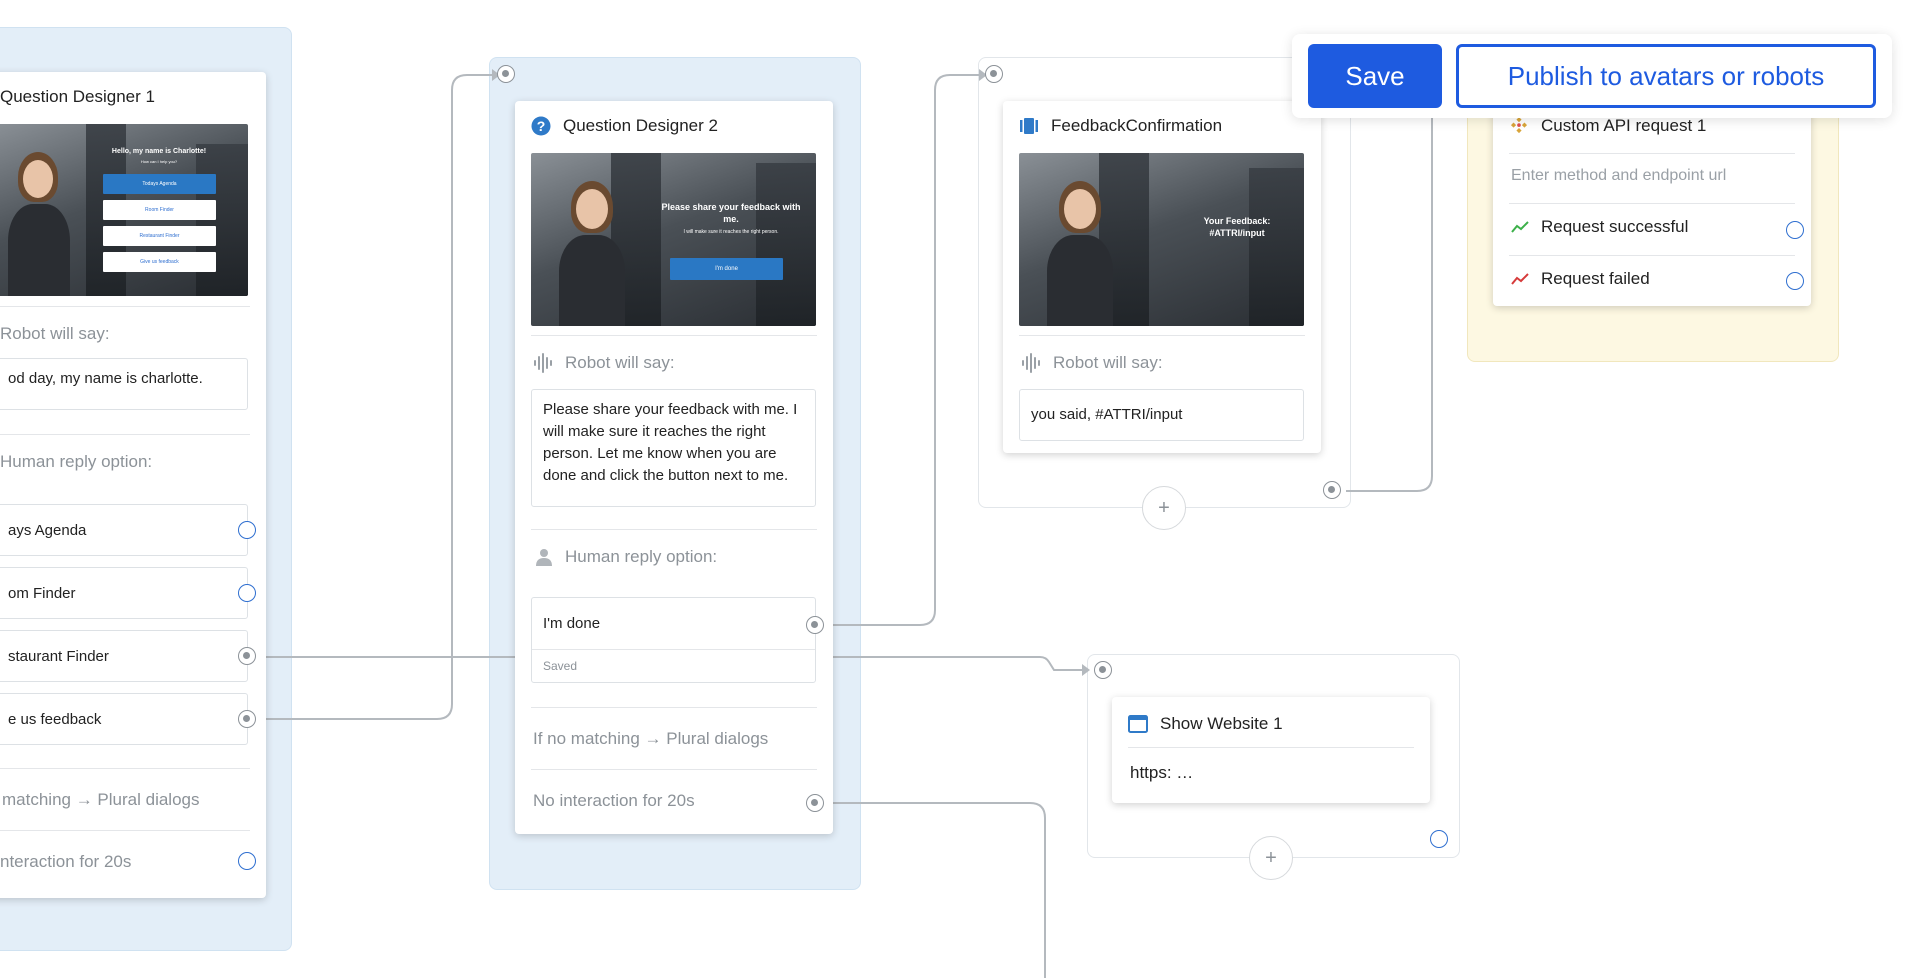  What do you see at coordinates (124, 530) in the screenshot?
I see `reply-option: ays Agenda` at bounding box center [124, 530].